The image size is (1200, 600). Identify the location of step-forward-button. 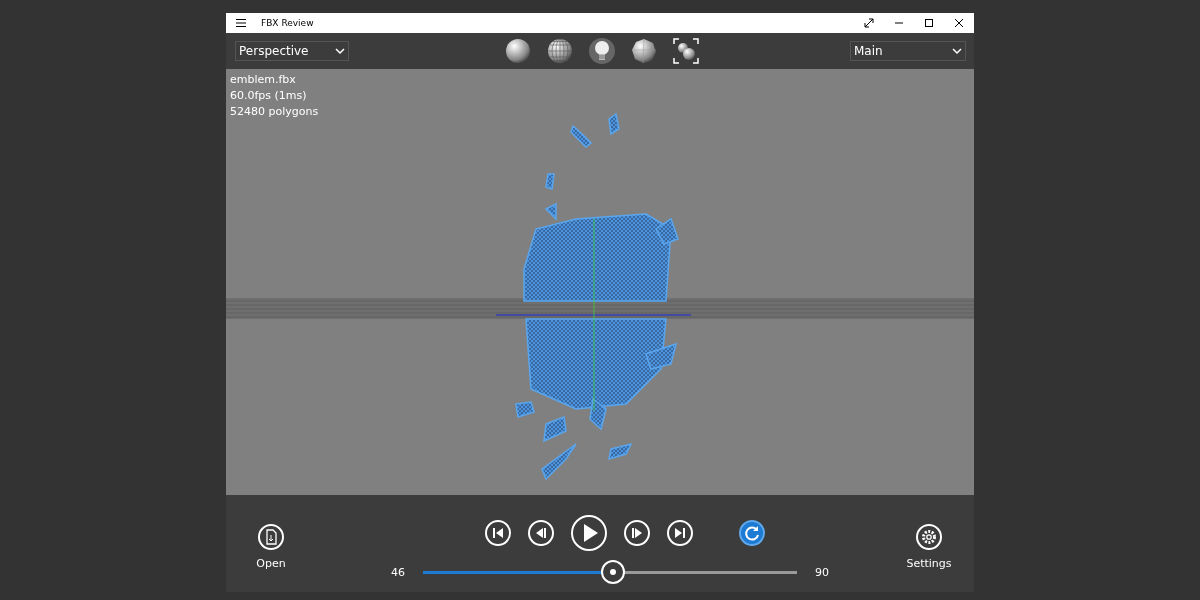
(637, 533).